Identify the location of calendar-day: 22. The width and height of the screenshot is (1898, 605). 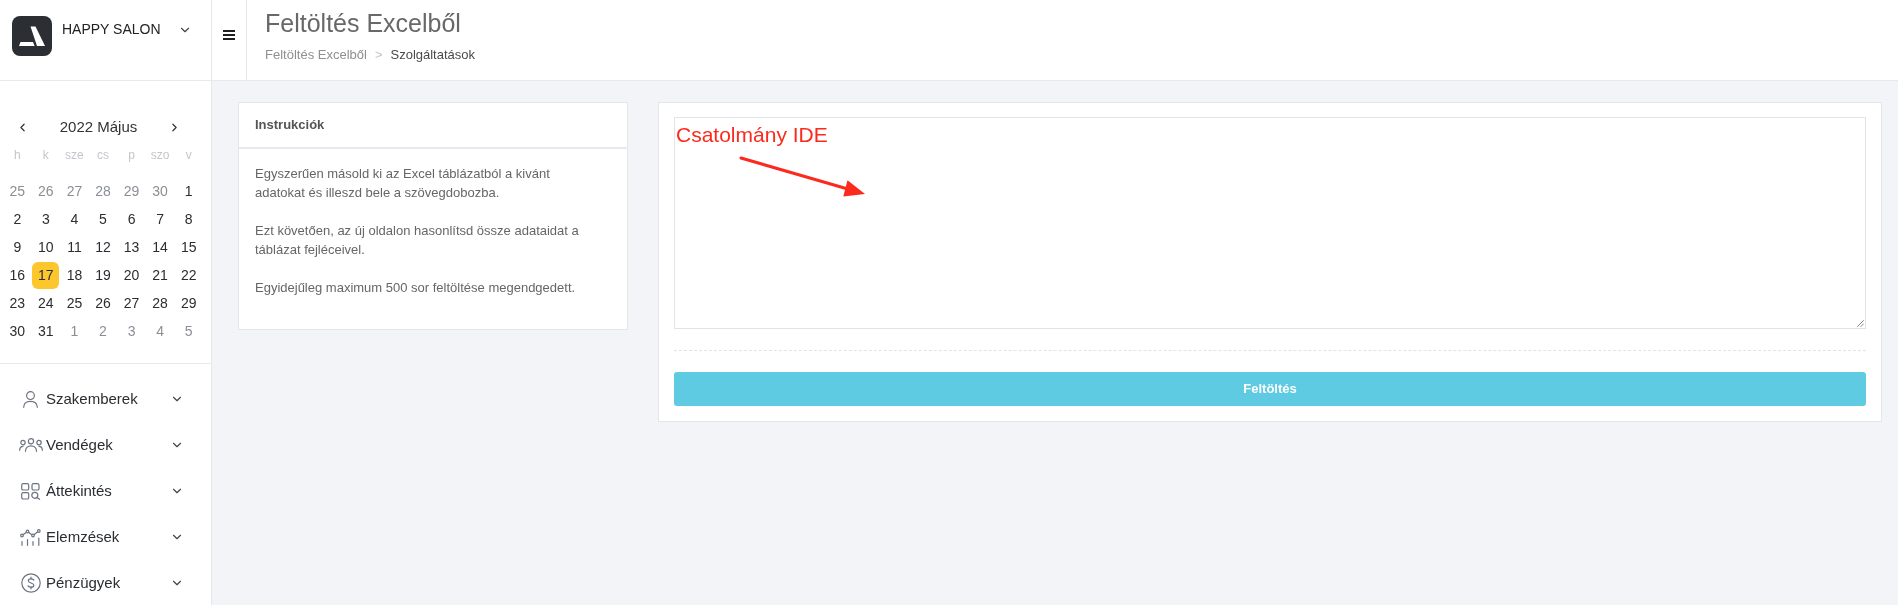
(189, 275).